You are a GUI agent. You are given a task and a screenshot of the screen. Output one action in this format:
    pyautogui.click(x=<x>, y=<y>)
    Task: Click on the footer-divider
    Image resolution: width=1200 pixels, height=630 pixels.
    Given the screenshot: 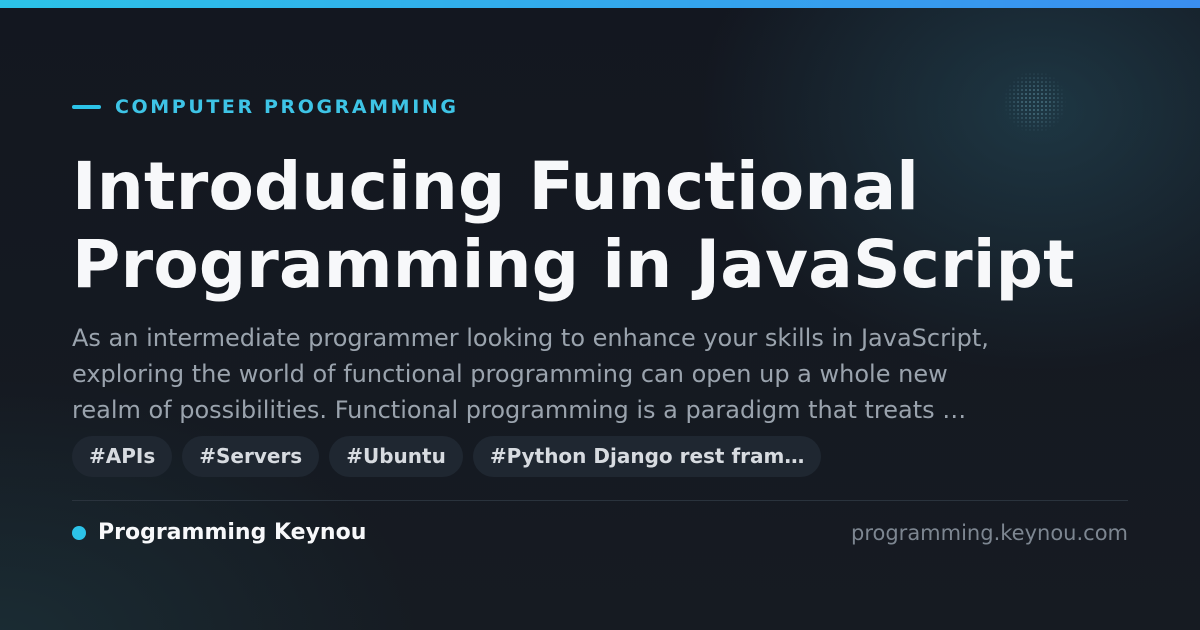 What is the action you would take?
    pyautogui.click(x=600, y=500)
    